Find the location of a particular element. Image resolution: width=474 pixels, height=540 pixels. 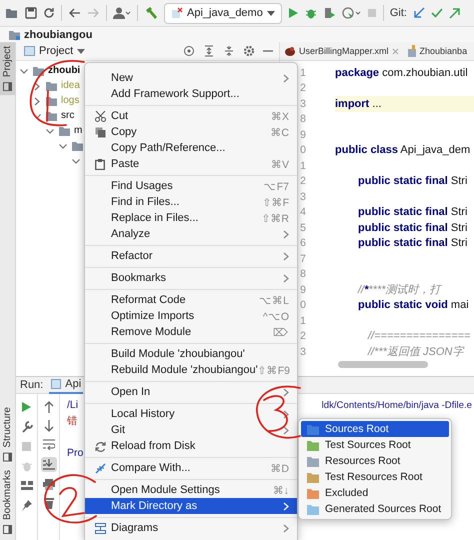

menu-item: Test Sources Root is located at coordinates (375, 445).